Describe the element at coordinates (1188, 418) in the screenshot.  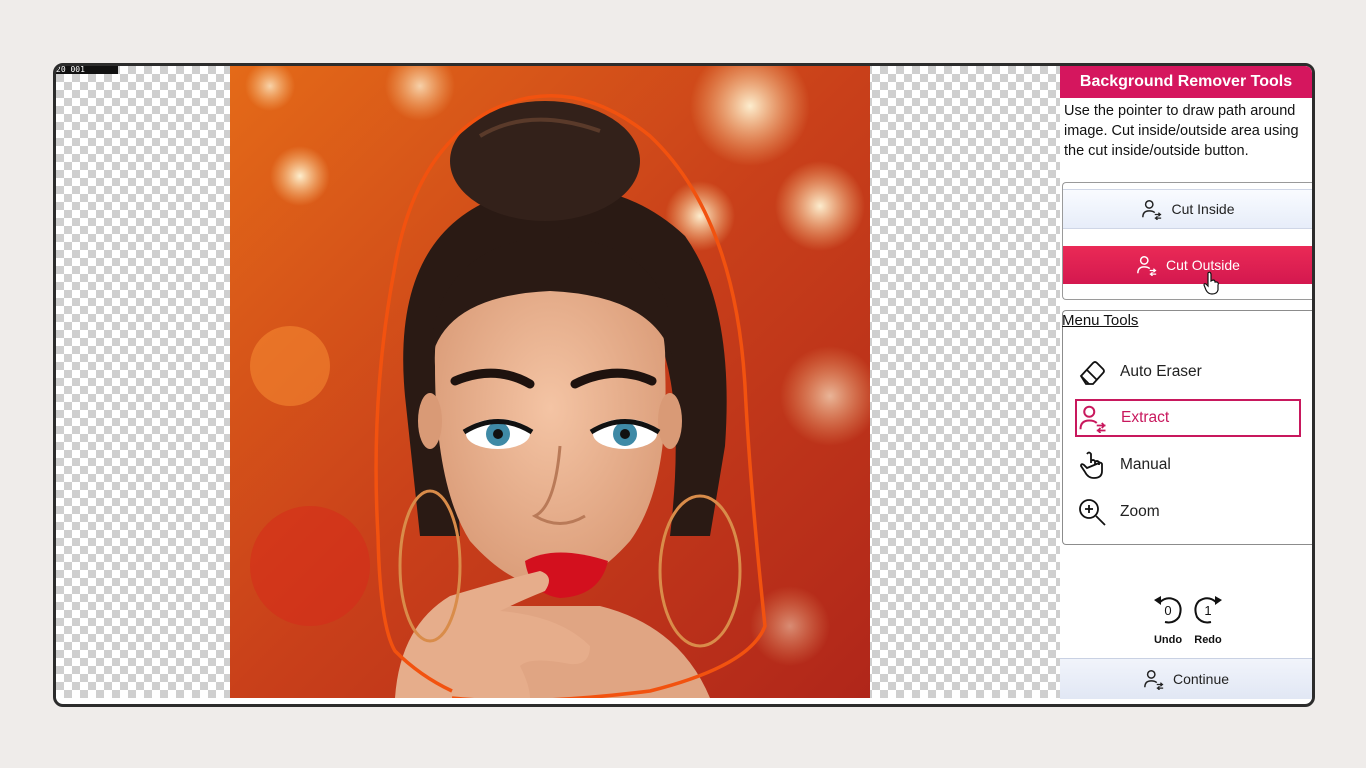
I see `menu-item-extract: Extract` at that location.